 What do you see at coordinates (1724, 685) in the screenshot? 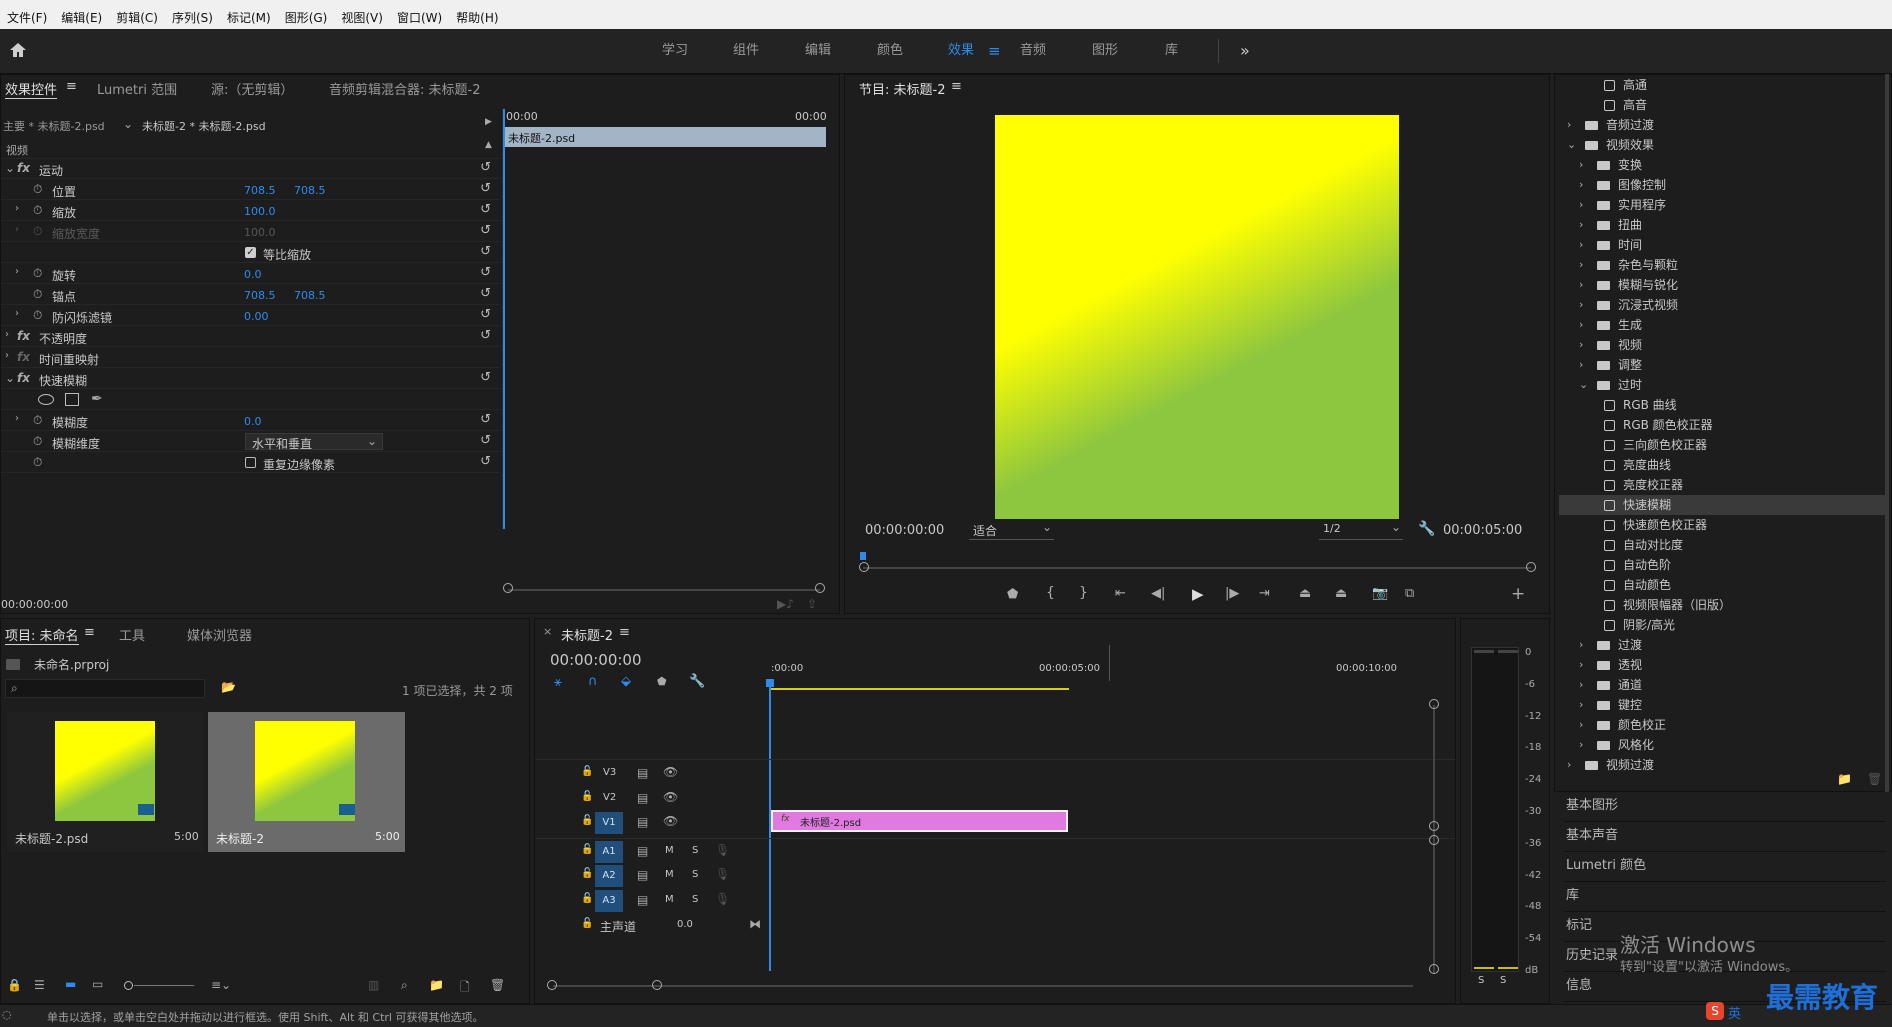
I see `effects-tree-item: › 通道` at bounding box center [1724, 685].